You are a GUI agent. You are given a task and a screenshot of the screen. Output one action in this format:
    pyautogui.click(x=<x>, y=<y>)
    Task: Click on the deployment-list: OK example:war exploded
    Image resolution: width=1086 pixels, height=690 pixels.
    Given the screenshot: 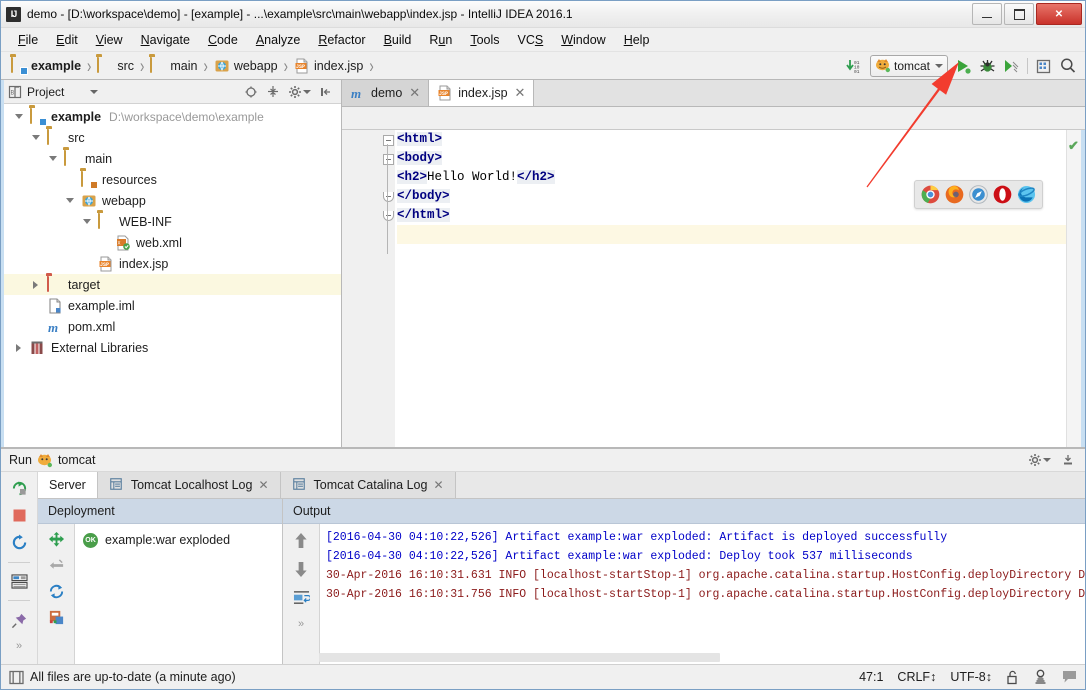 What is the action you would take?
    pyautogui.click(x=178, y=594)
    